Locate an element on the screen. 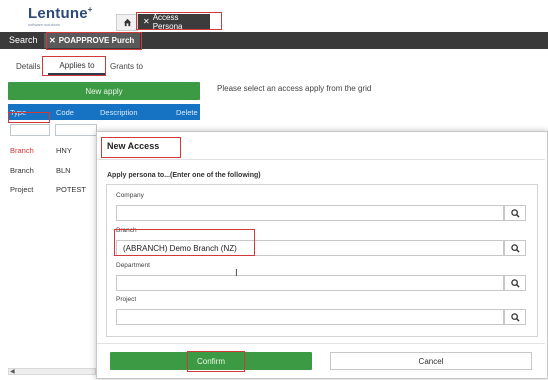 Image resolution: width=548 pixels, height=380 pixels. col-description: Description is located at coordinates (119, 112).